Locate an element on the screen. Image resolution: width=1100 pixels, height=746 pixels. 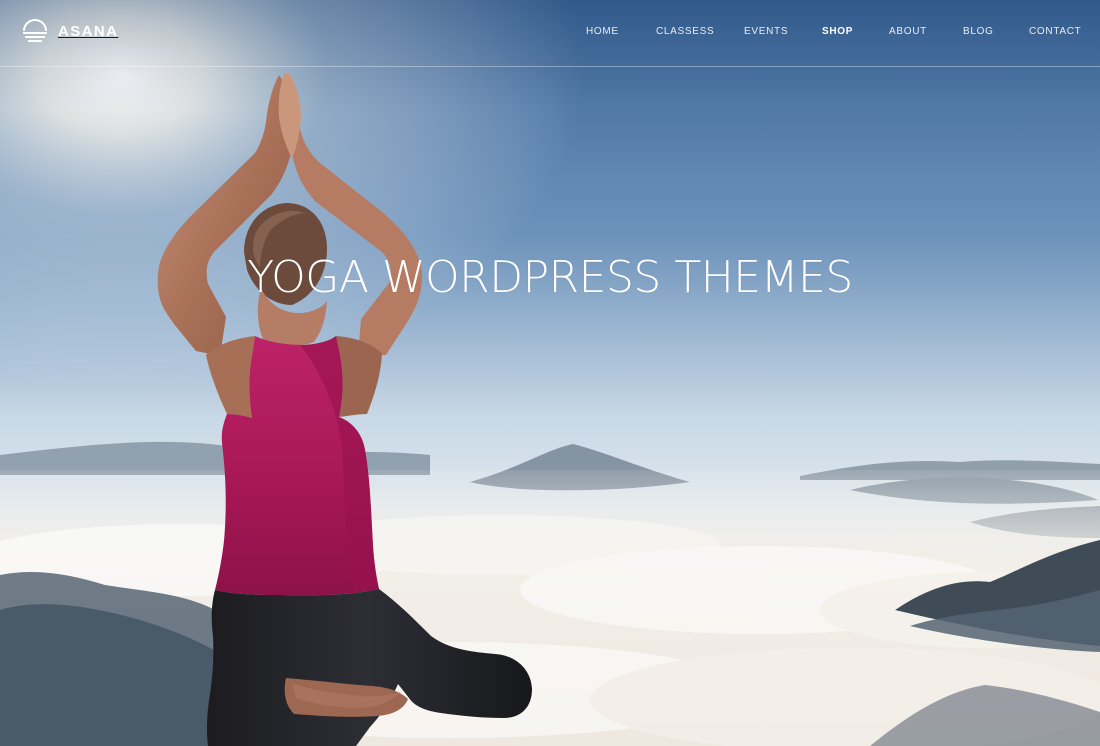
nav-item-blog: BLOG is located at coordinates (978, 32).